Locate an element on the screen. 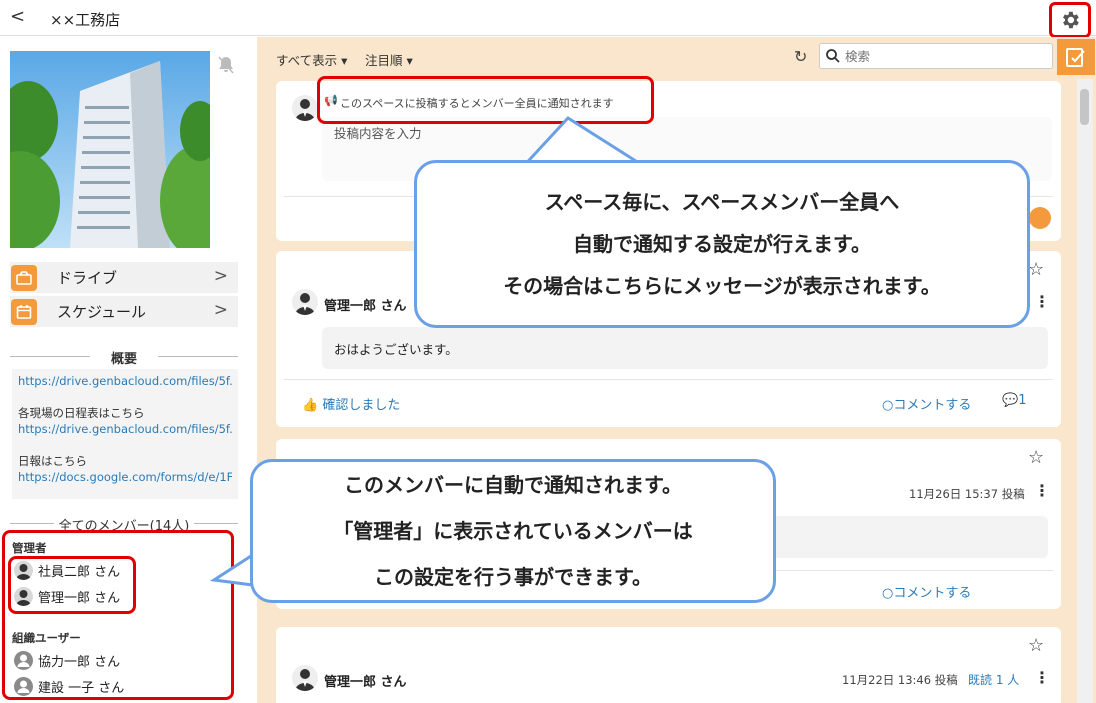 The width and height of the screenshot is (1096, 703). mute-bell-icon is located at coordinates (226, 65).